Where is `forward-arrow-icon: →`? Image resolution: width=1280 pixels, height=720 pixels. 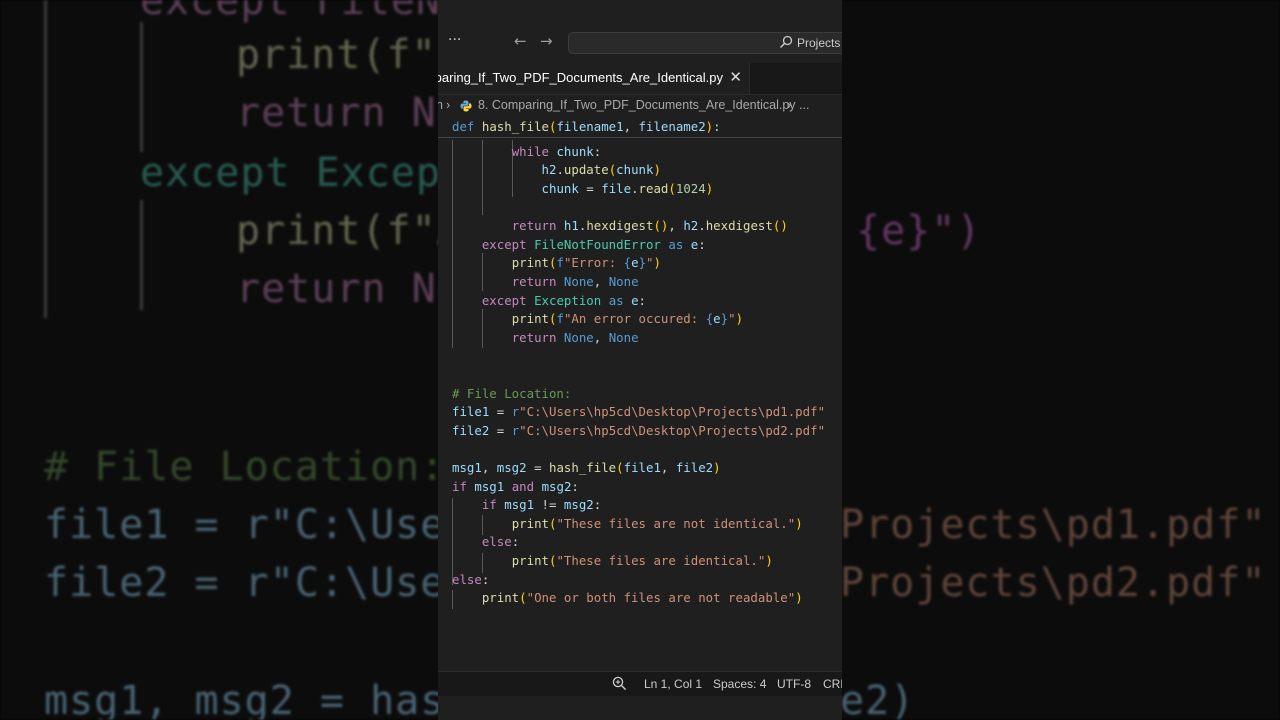 forward-arrow-icon: → is located at coordinates (546, 41).